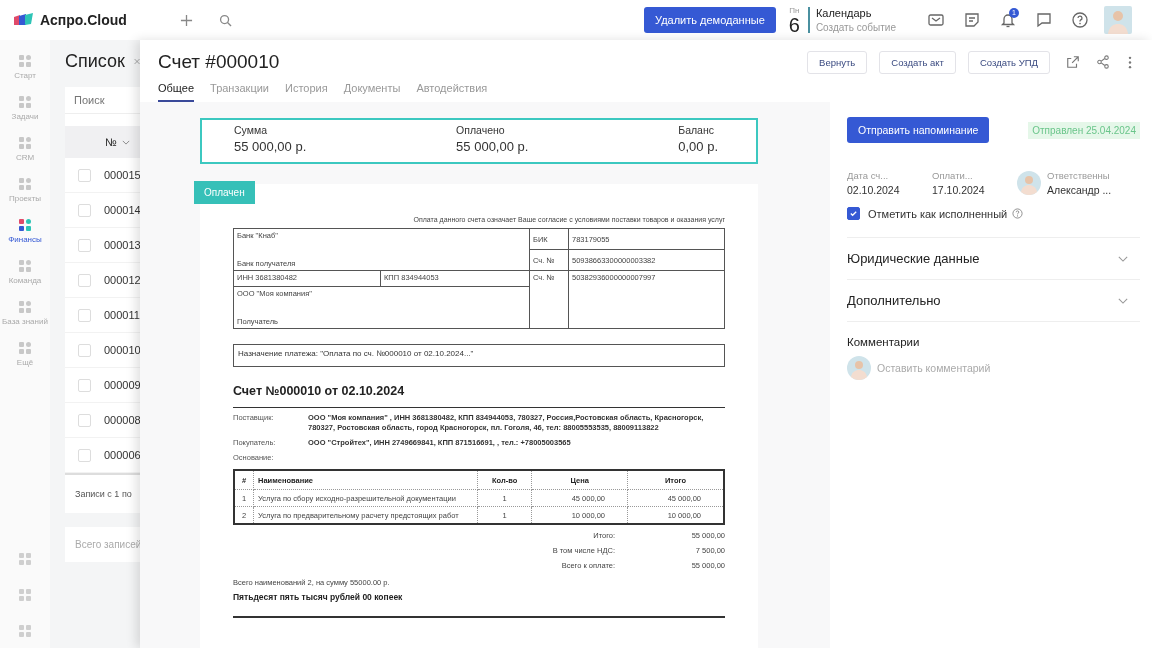 This screenshot has width=1152, height=648. I want to click on action-button: Вернуть, so click(837, 62).